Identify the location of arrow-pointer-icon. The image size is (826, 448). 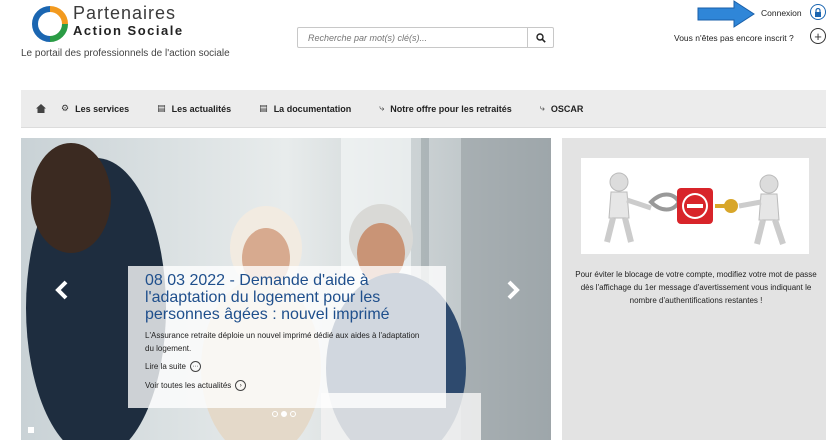
(726, 14).